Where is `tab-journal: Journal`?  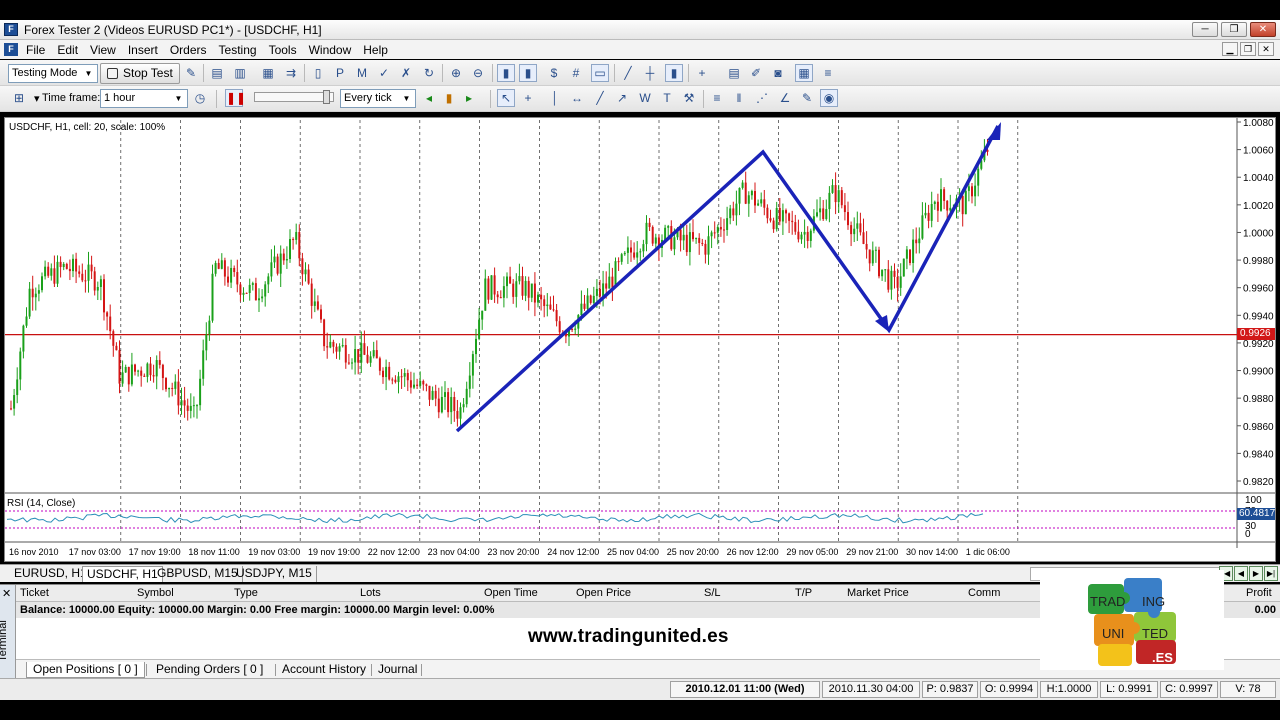 tab-journal: Journal is located at coordinates (397, 669).